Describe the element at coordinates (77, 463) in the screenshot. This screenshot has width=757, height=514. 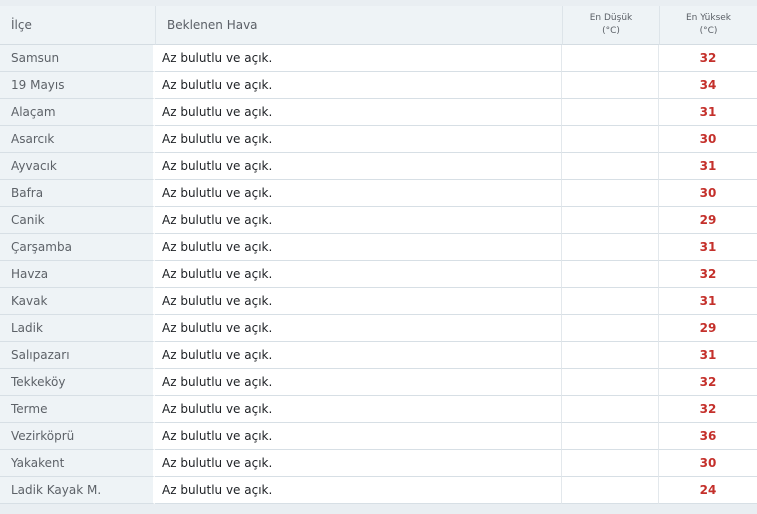
I see `district-cell: Yakakent` at that location.